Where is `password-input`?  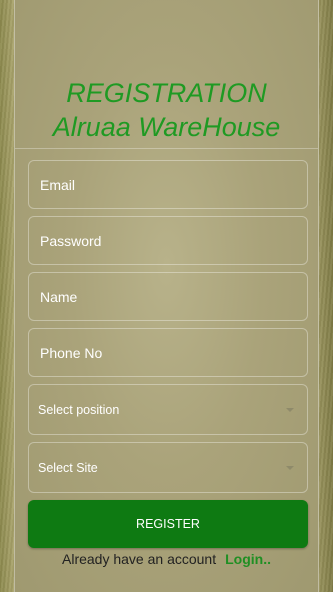
password-input is located at coordinates (172, 240).